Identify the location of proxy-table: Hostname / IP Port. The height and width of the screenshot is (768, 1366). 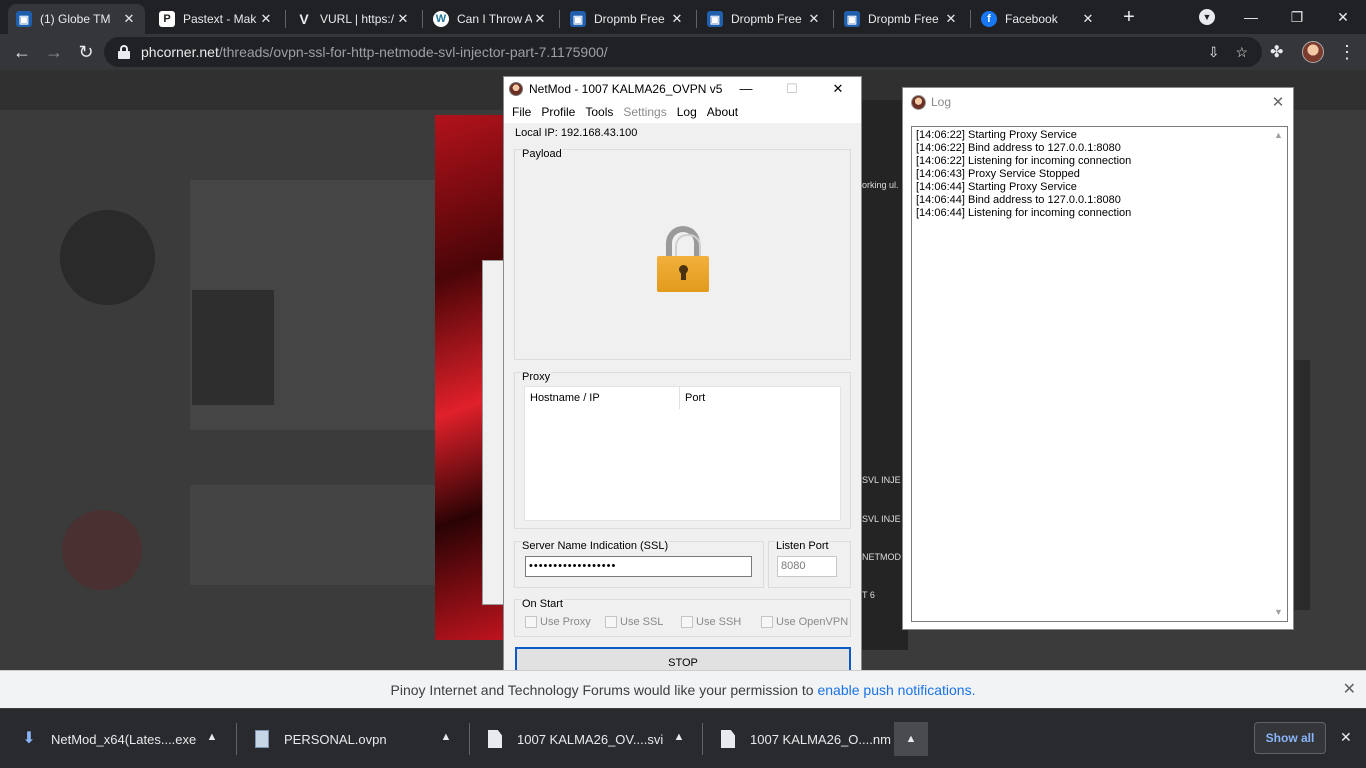
(682, 453).